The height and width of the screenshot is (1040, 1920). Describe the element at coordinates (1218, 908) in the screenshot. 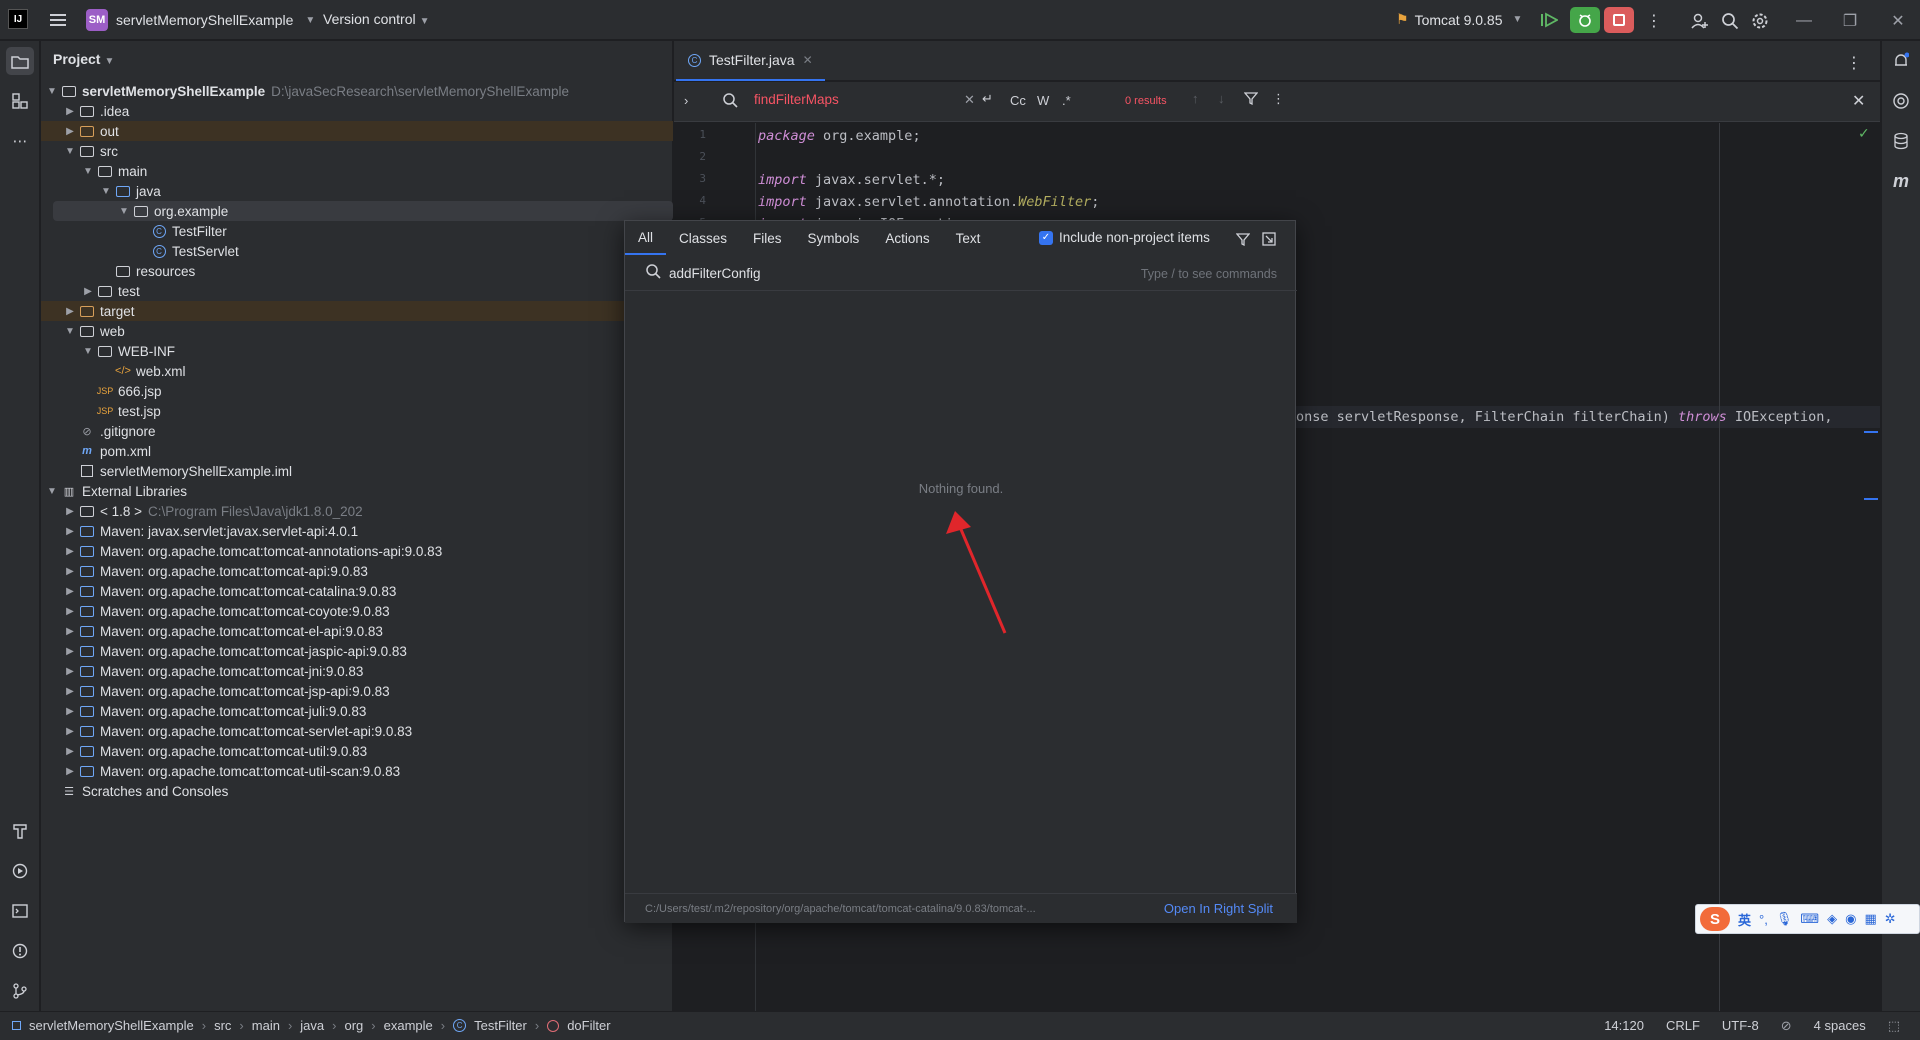

I see `open-in-right-split-link: Open In Right Split` at that location.